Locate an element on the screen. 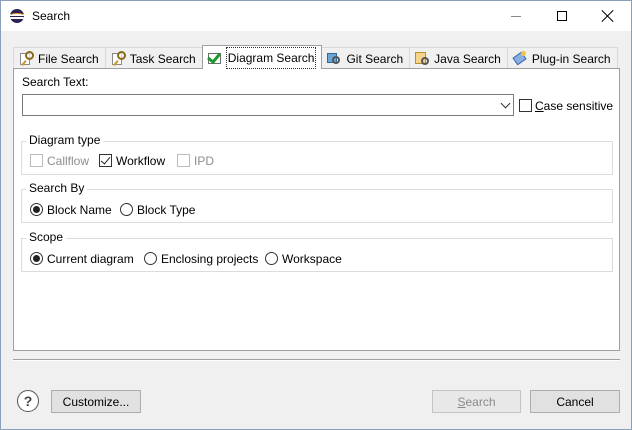 This screenshot has height=430, width=632. cancel-button: Cancel is located at coordinates (575, 401).